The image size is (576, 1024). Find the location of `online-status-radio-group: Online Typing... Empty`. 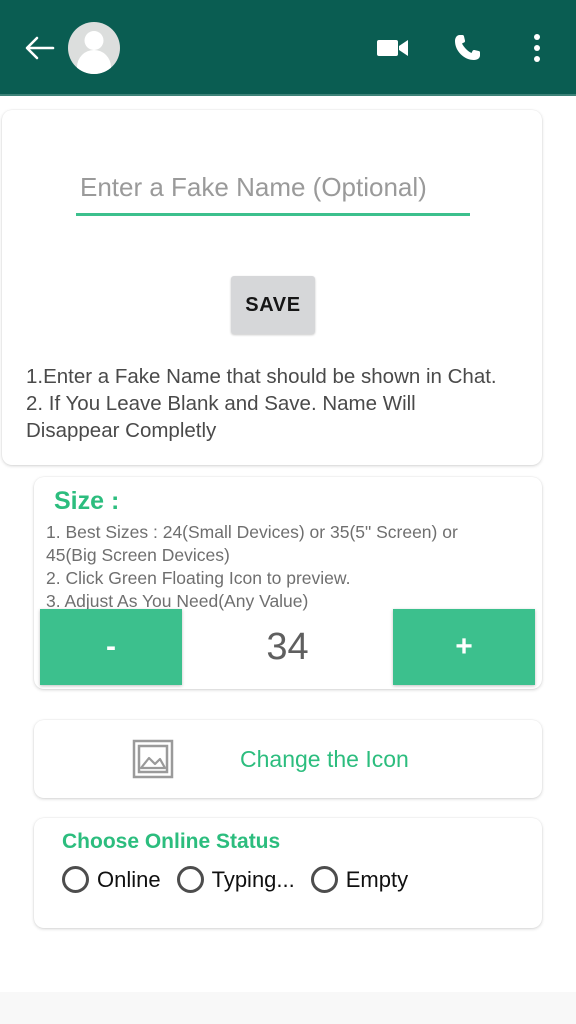

online-status-radio-group: Online Typing... Empty is located at coordinates (302, 879).